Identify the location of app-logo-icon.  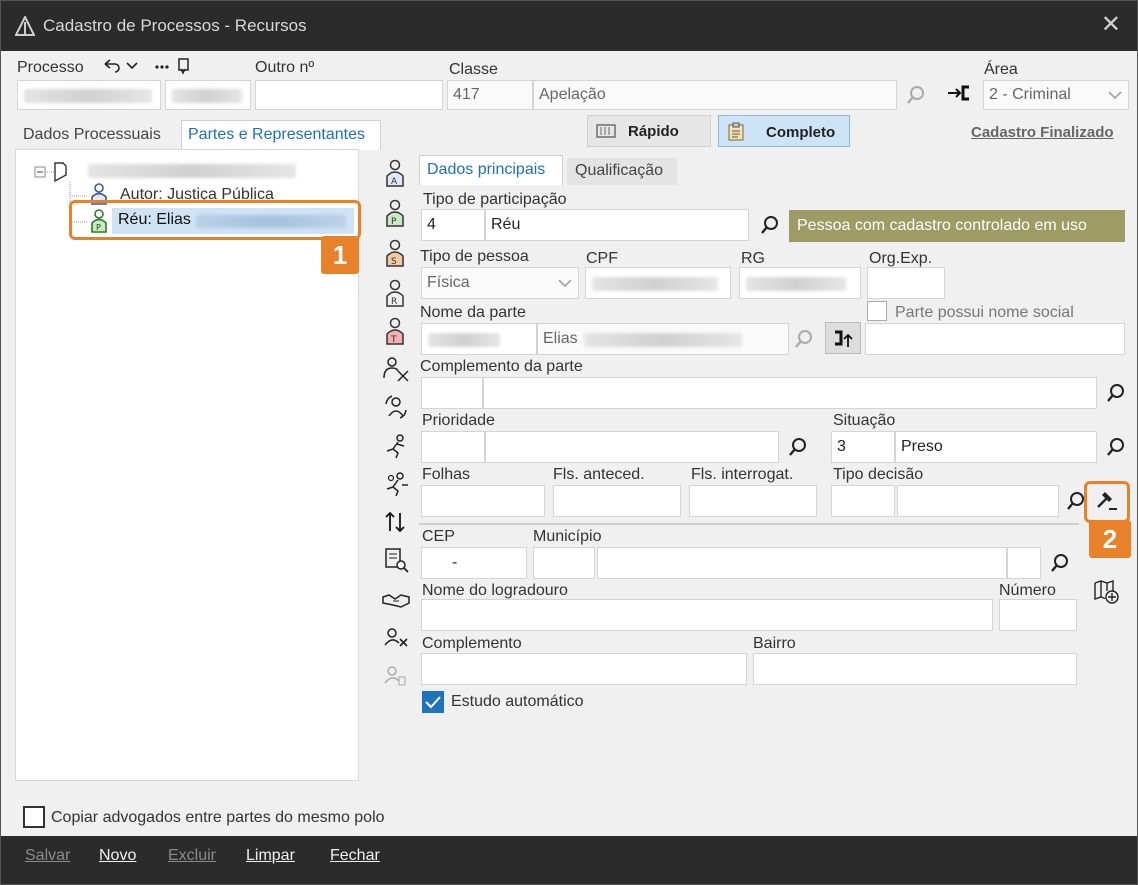
(25, 26).